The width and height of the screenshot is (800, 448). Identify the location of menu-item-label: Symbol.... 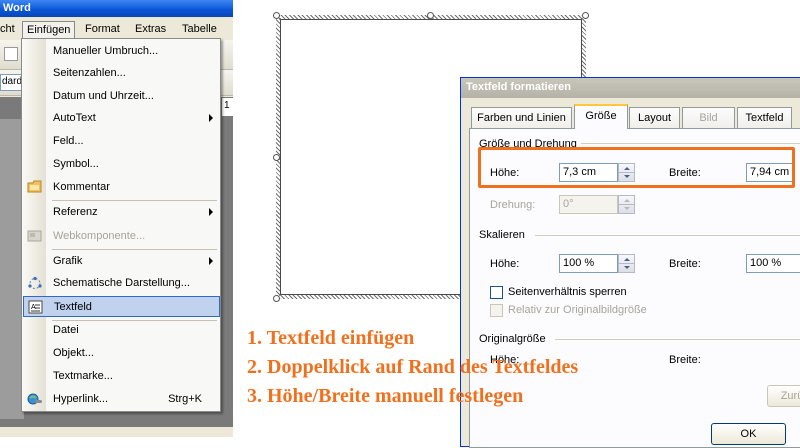
(76, 164).